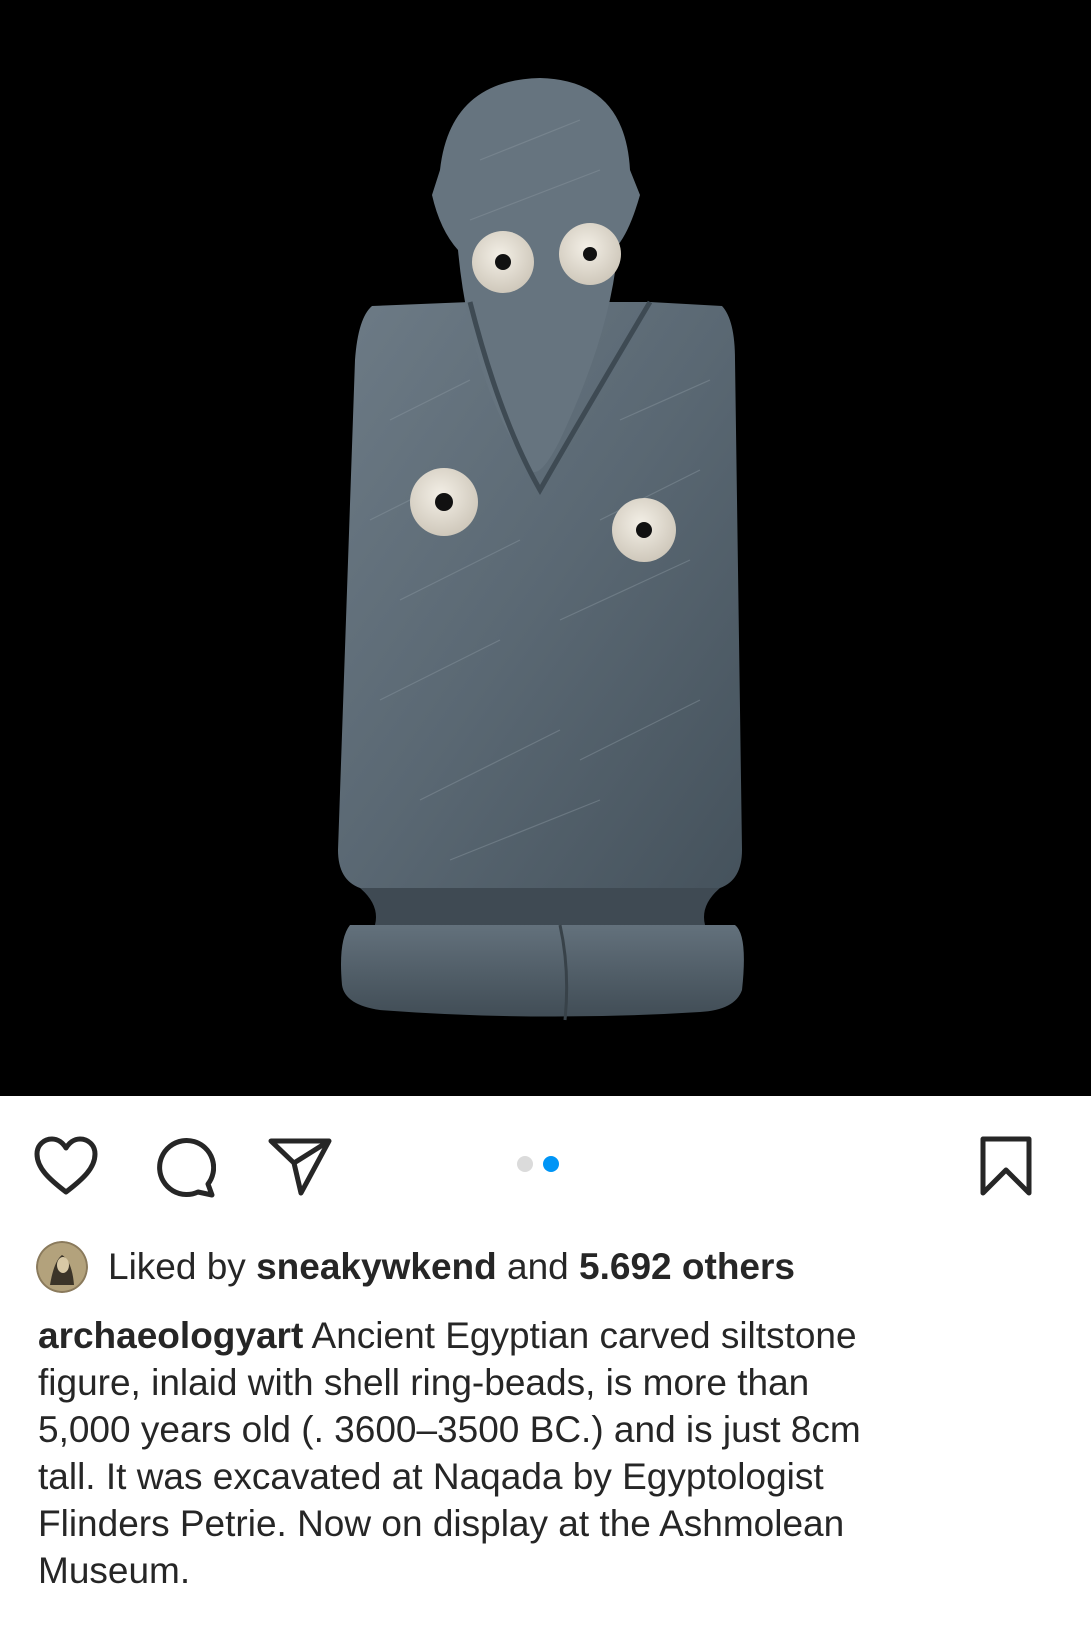 This screenshot has width=1091, height=1648. I want to click on action-bar, so click(545, 1166).